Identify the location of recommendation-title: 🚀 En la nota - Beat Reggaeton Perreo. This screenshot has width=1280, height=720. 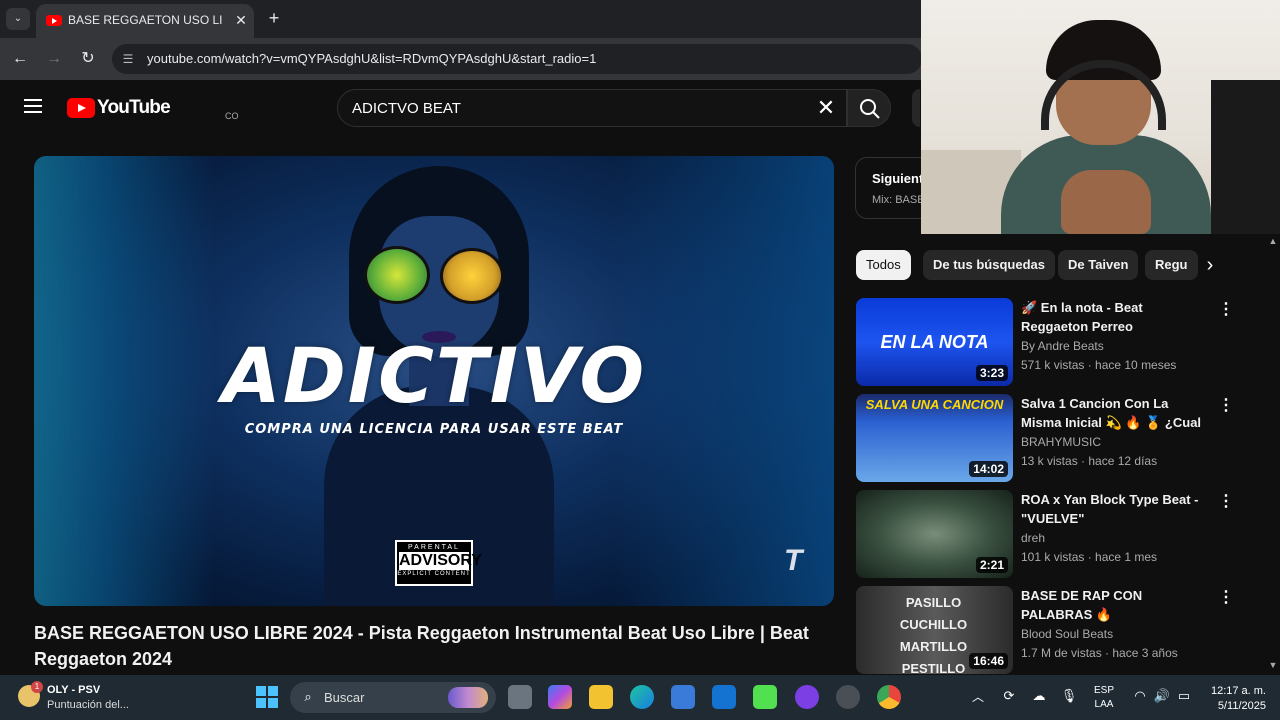
(1116, 317).